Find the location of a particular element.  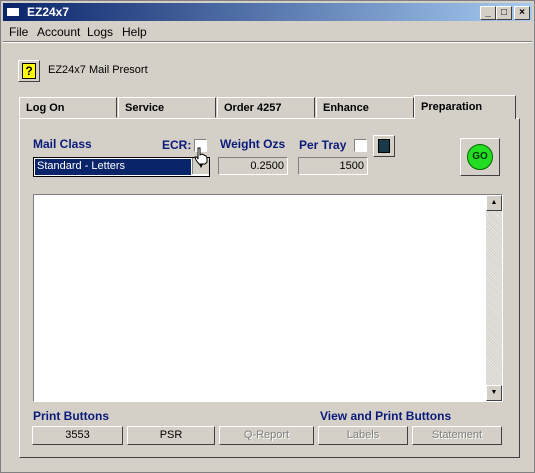

calculator-button is located at coordinates (384, 146).